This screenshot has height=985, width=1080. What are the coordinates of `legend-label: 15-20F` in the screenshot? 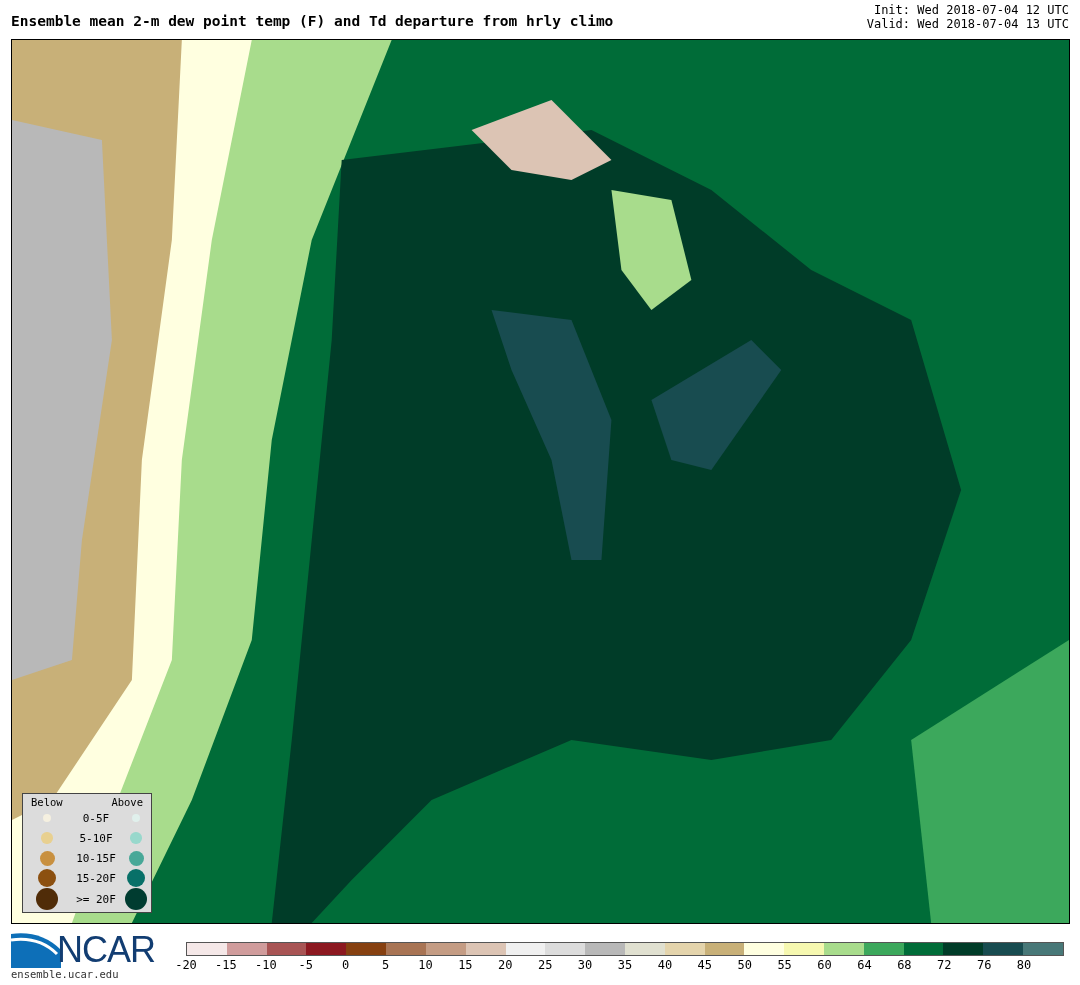 It's located at (96, 878).